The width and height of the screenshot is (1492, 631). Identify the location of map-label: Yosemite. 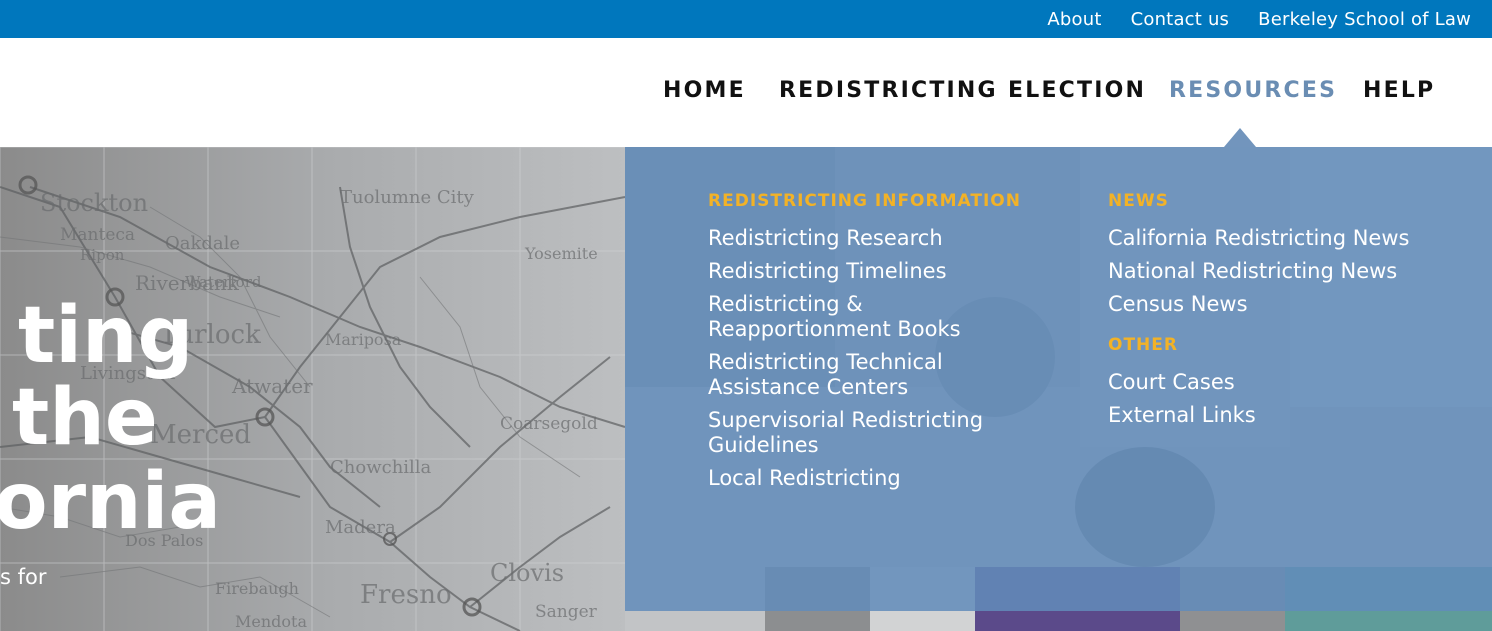
(561, 253).